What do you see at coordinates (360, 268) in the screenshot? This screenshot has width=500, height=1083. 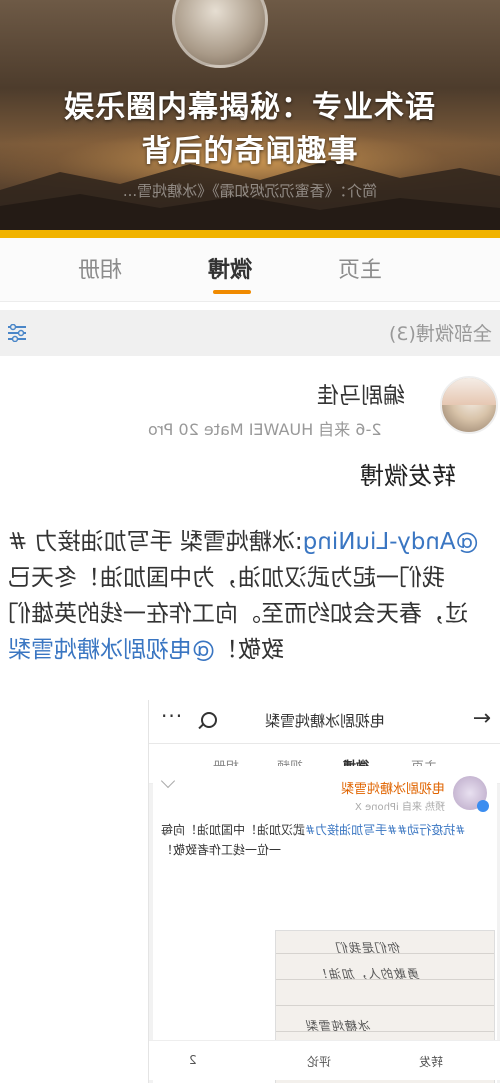 I see `tab-home: 主页` at bounding box center [360, 268].